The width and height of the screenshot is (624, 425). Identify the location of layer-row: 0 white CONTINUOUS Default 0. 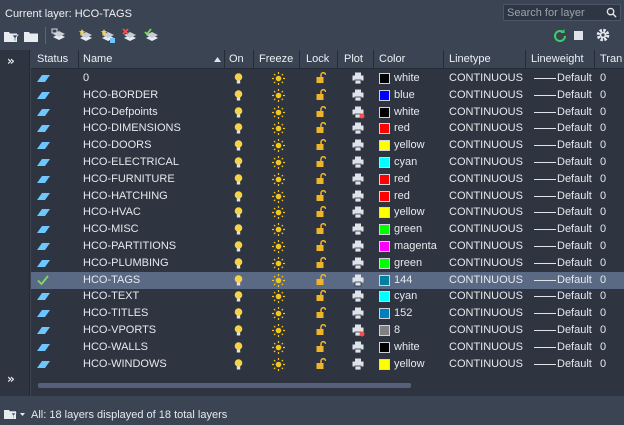
(327, 78).